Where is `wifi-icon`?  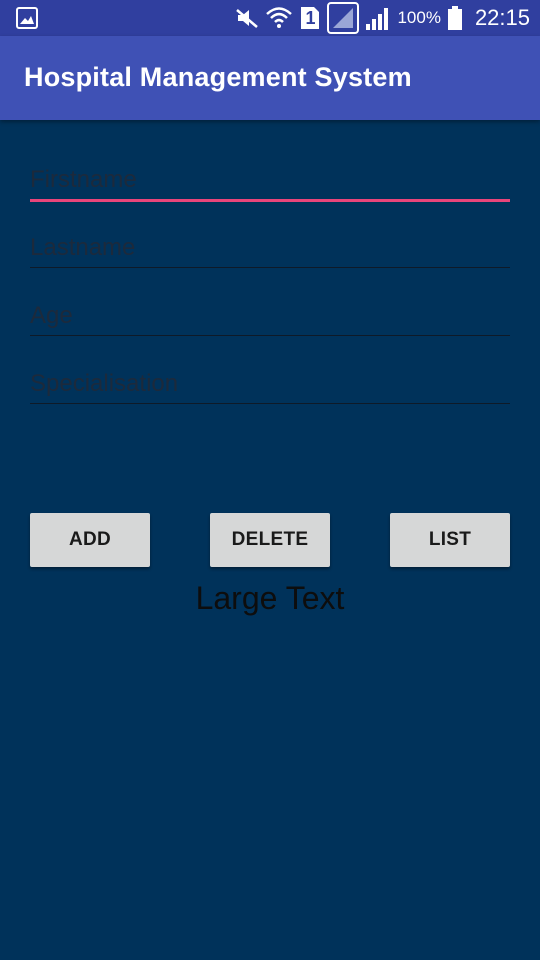
wifi-icon is located at coordinates (279, 18).